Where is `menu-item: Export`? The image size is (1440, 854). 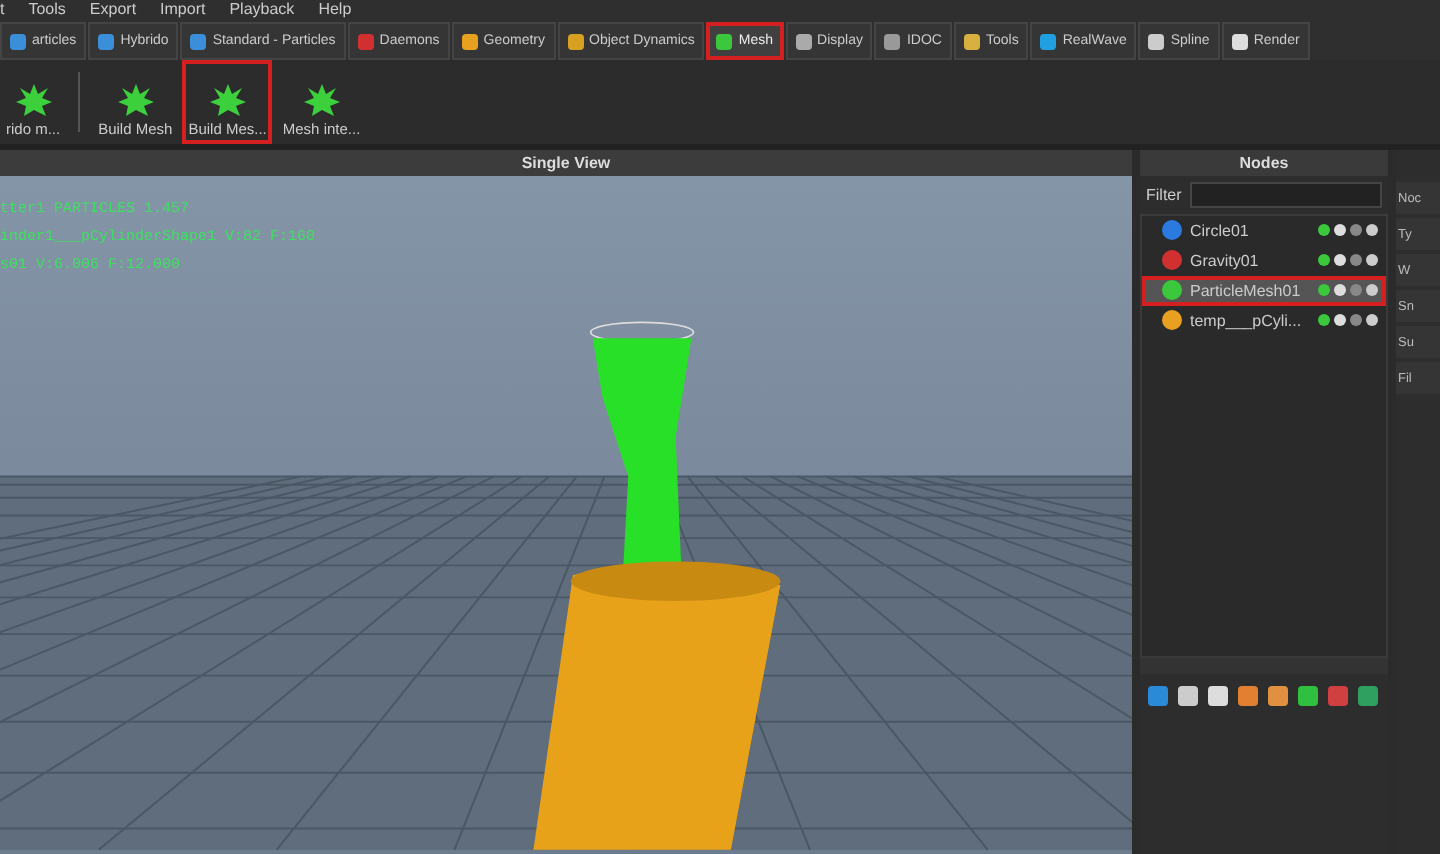
menu-item: Export is located at coordinates (113, 10).